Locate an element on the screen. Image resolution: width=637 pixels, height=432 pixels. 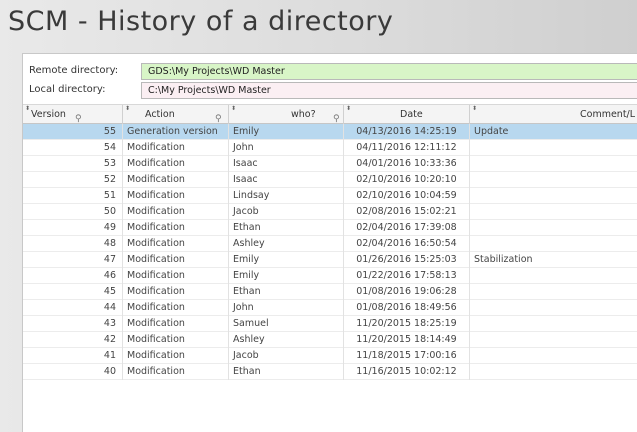
table-row: 43 Modification Samuel 11/20/2015 18:25:19 is located at coordinates (330, 324).